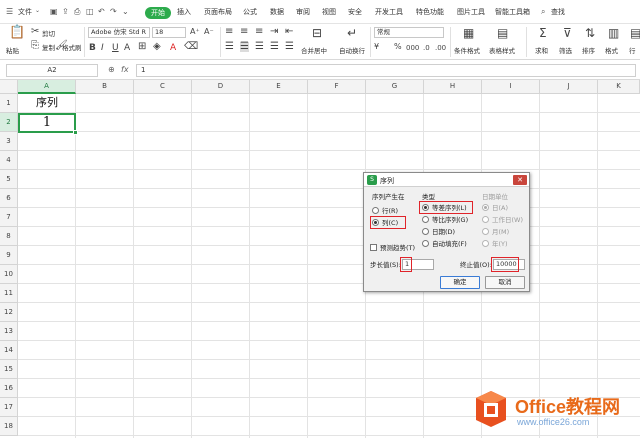 Image resolution: width=640 pixels, height=438 pixels. I want to click on percent-icon: %, so click(398, 47).